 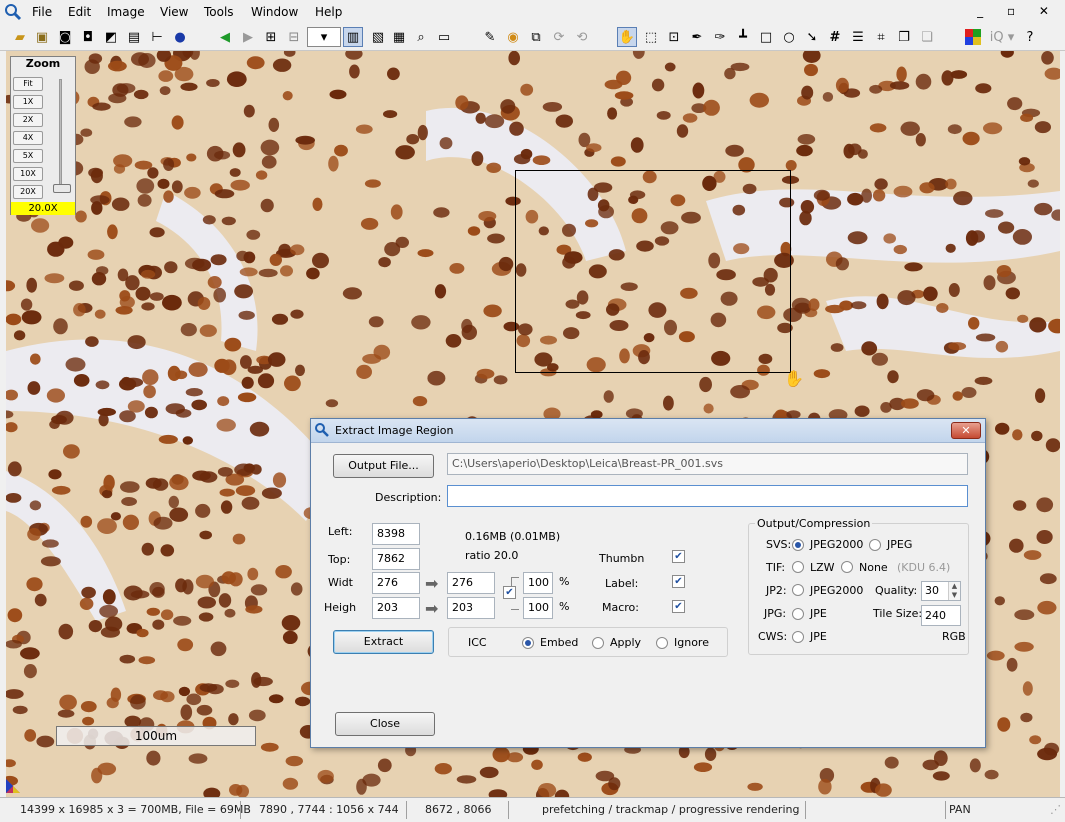 I want to click on thumb-checkbox: ✔, so click(x=678, y=556).